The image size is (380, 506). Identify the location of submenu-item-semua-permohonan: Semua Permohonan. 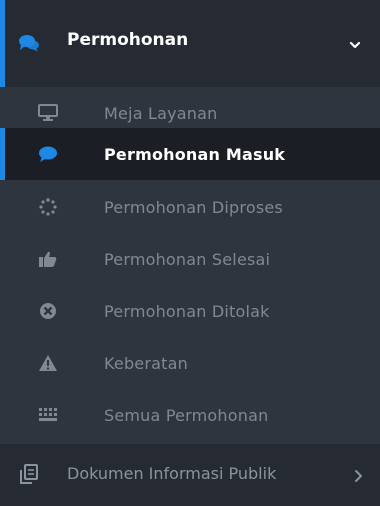
(190, 415).